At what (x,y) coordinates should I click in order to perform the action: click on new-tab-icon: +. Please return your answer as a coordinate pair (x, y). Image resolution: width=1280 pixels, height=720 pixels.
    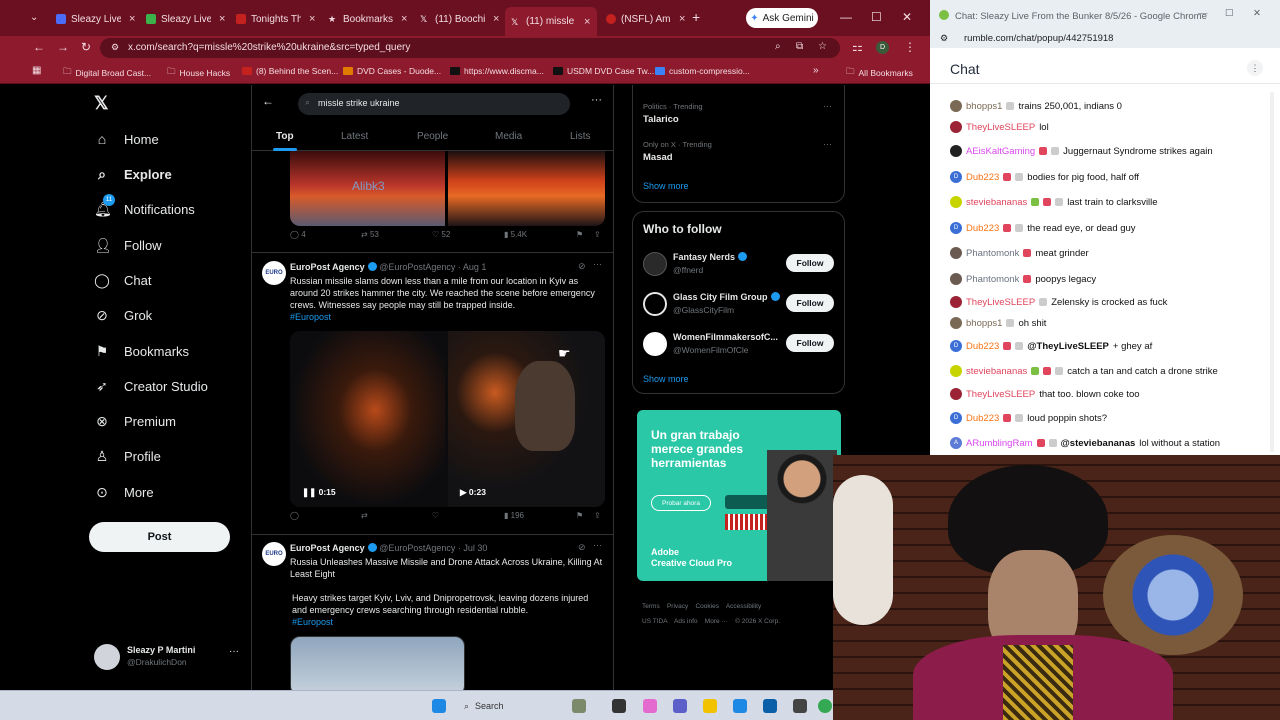
    Looking at the image, I should click on (696, 17).